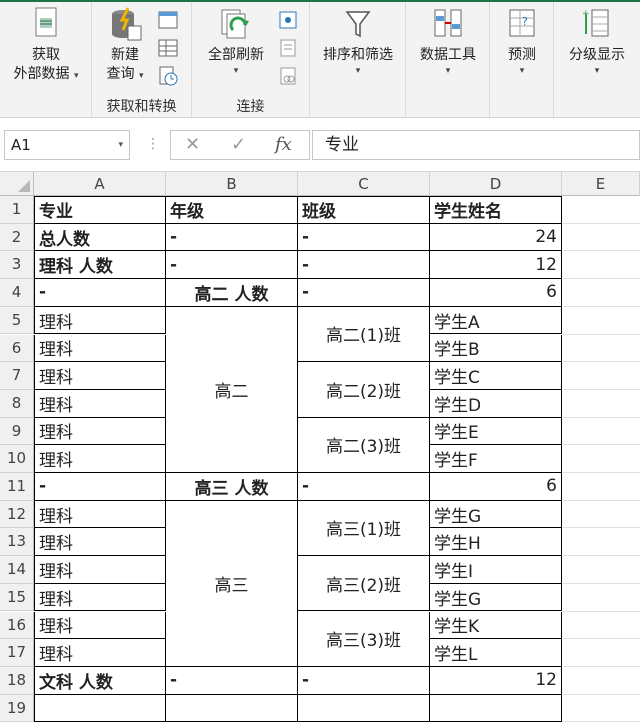 The width and height of the screenshot is (640, 722). What do you see at coordinates (496, 210) in the screenshot?
I see `cell-d1: 学生姓名` at bounding box center [496, 210].